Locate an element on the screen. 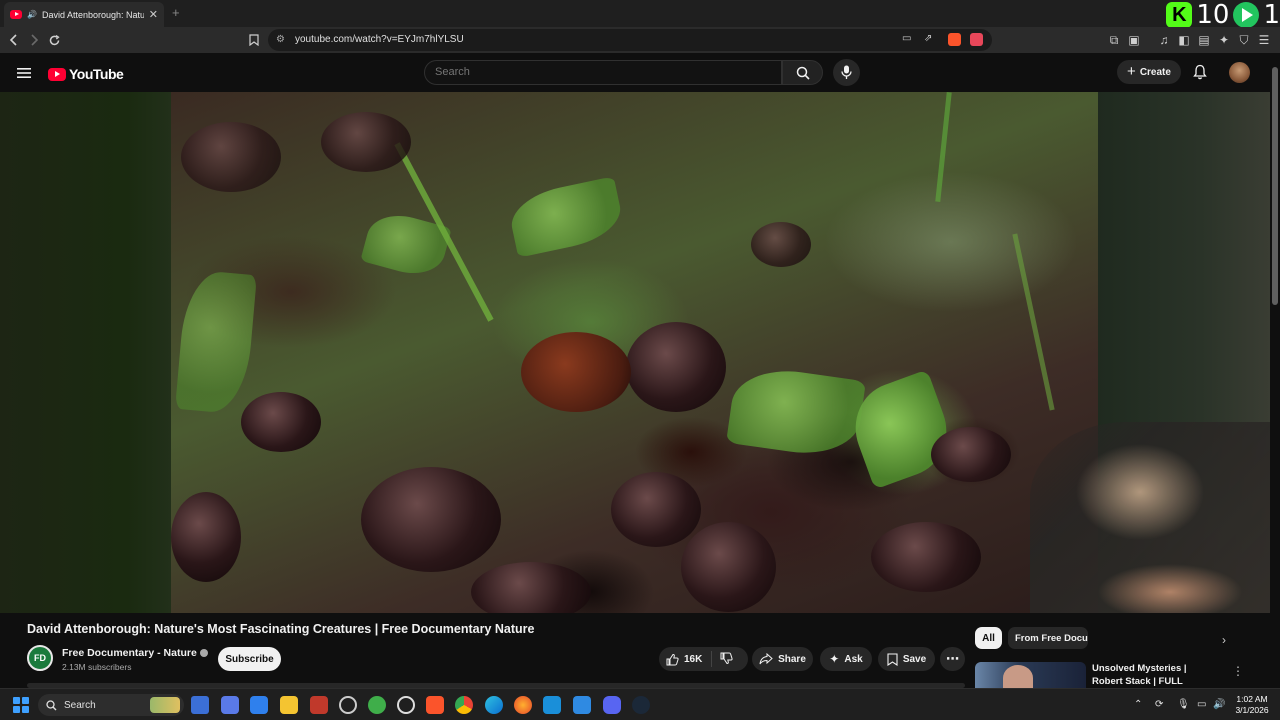 This screenshot has height=720, width=1280. tray-network-icon: ▭ is located at coordinates (1201, 704).